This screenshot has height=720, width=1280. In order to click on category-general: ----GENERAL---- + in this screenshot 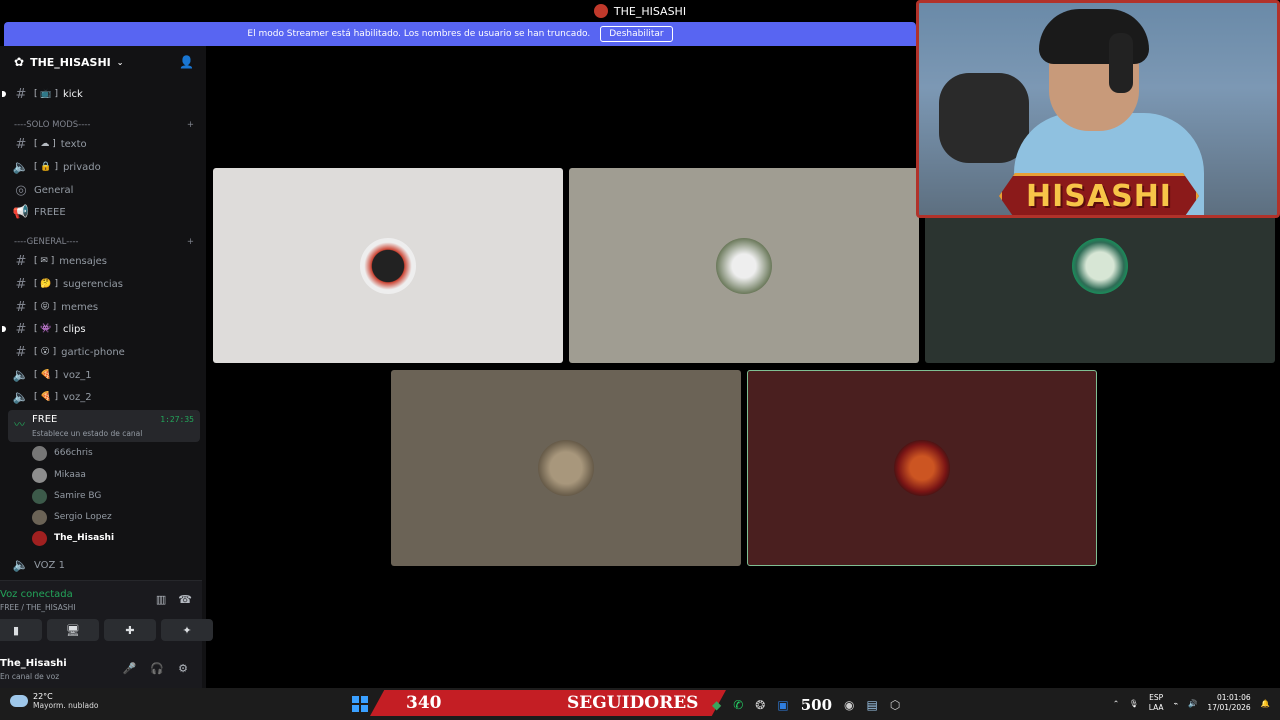, I will do `click(104, 242)`.